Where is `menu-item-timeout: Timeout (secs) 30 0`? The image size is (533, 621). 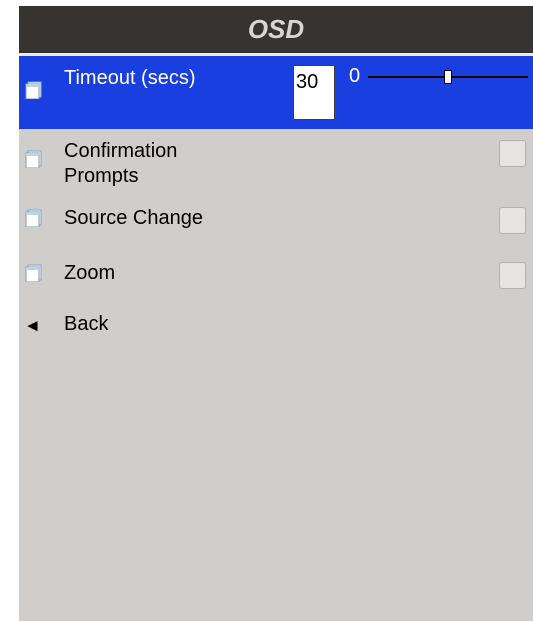
menu-item-timeout: Timeout (secs) 30 0 is located at coordinates (276, 92).